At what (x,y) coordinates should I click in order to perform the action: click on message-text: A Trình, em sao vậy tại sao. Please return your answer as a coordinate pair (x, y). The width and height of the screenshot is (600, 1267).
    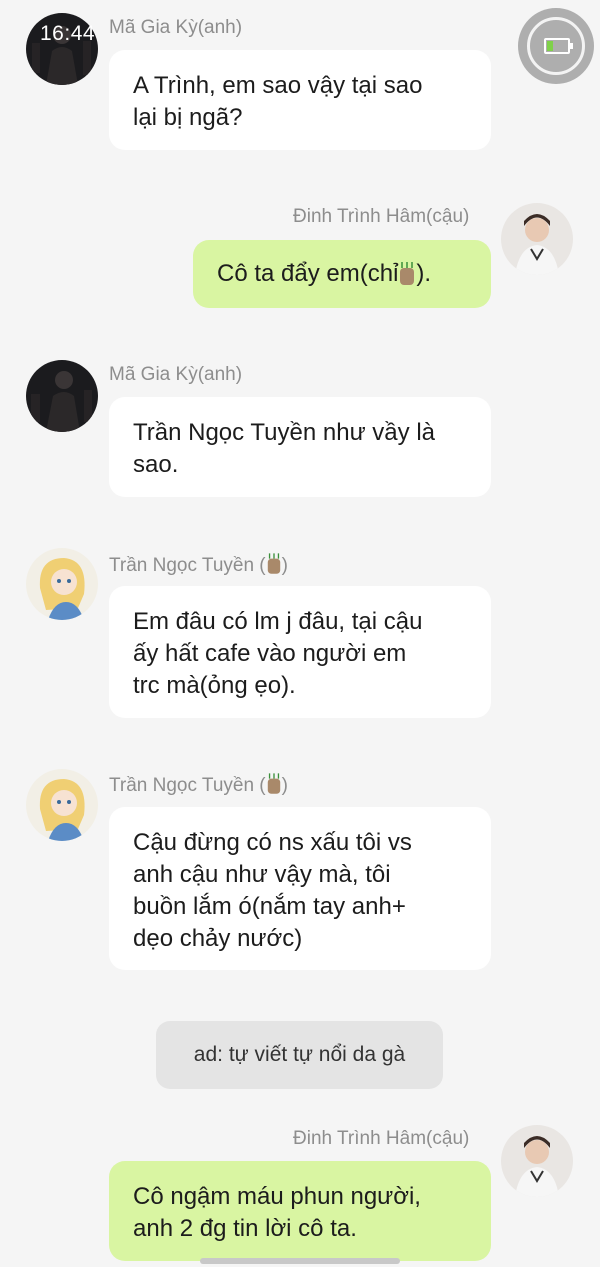
    Looking at the image, I should click on (278, 85).